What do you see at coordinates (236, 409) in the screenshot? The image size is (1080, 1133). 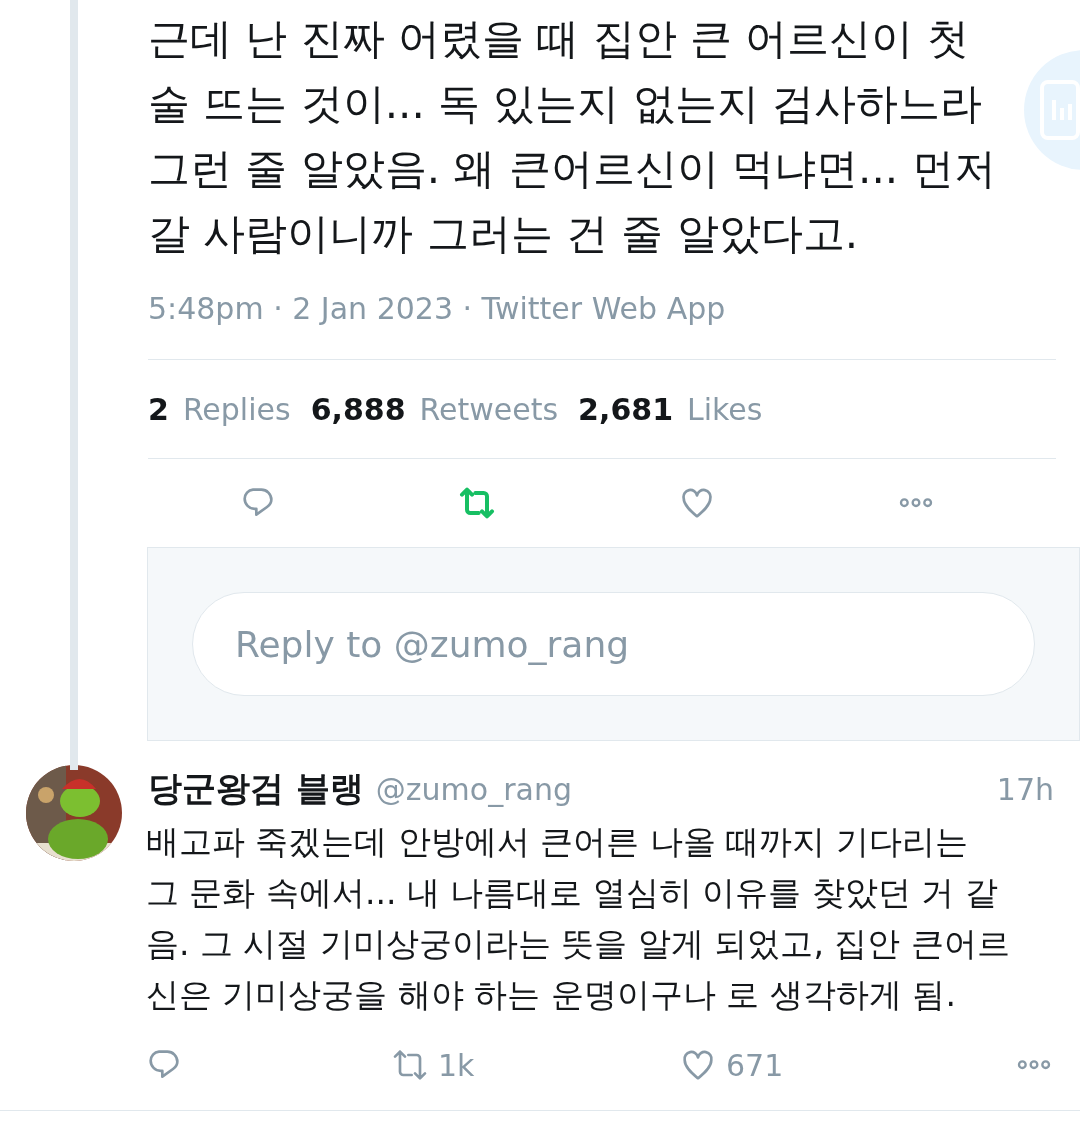 I see `stat-label: Replies` at bounding box center [236, 409].